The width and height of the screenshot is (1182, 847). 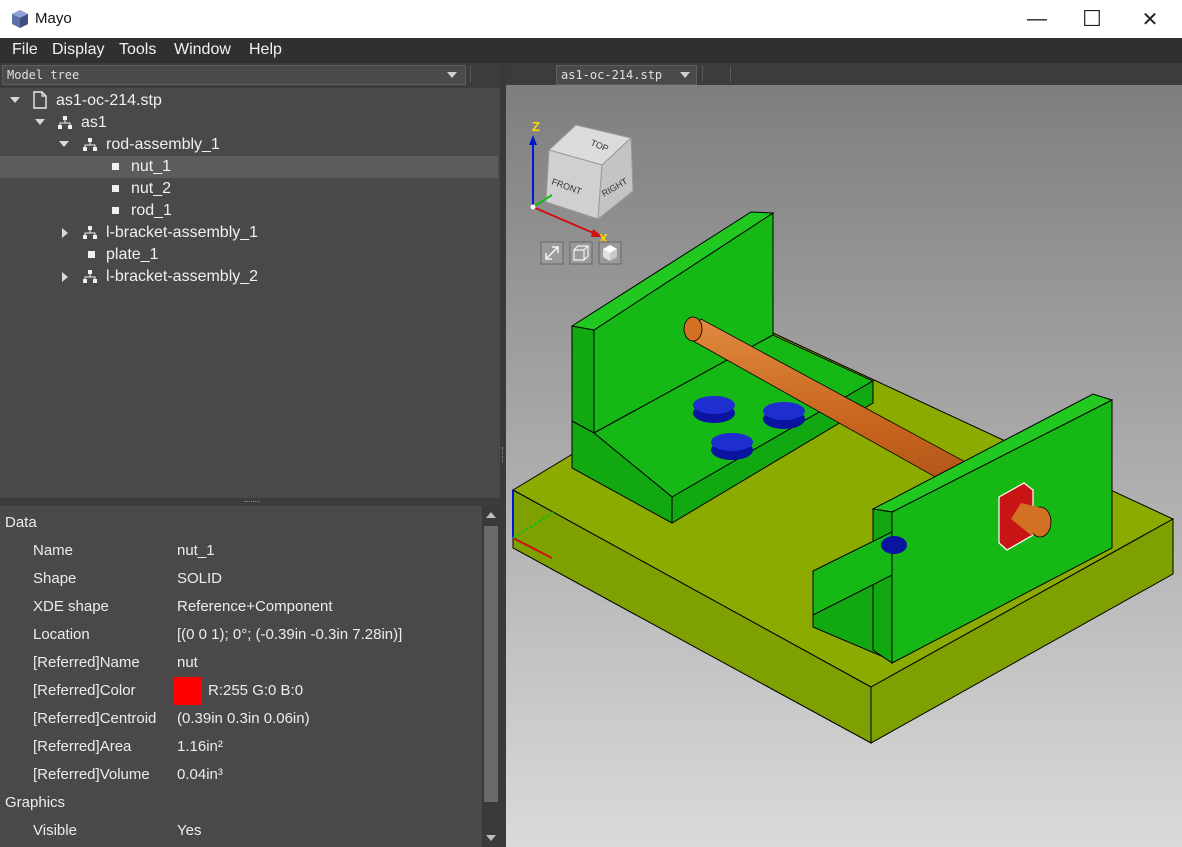 I want to click on prop-value: Reference+Component, so click(x=255, y=606).